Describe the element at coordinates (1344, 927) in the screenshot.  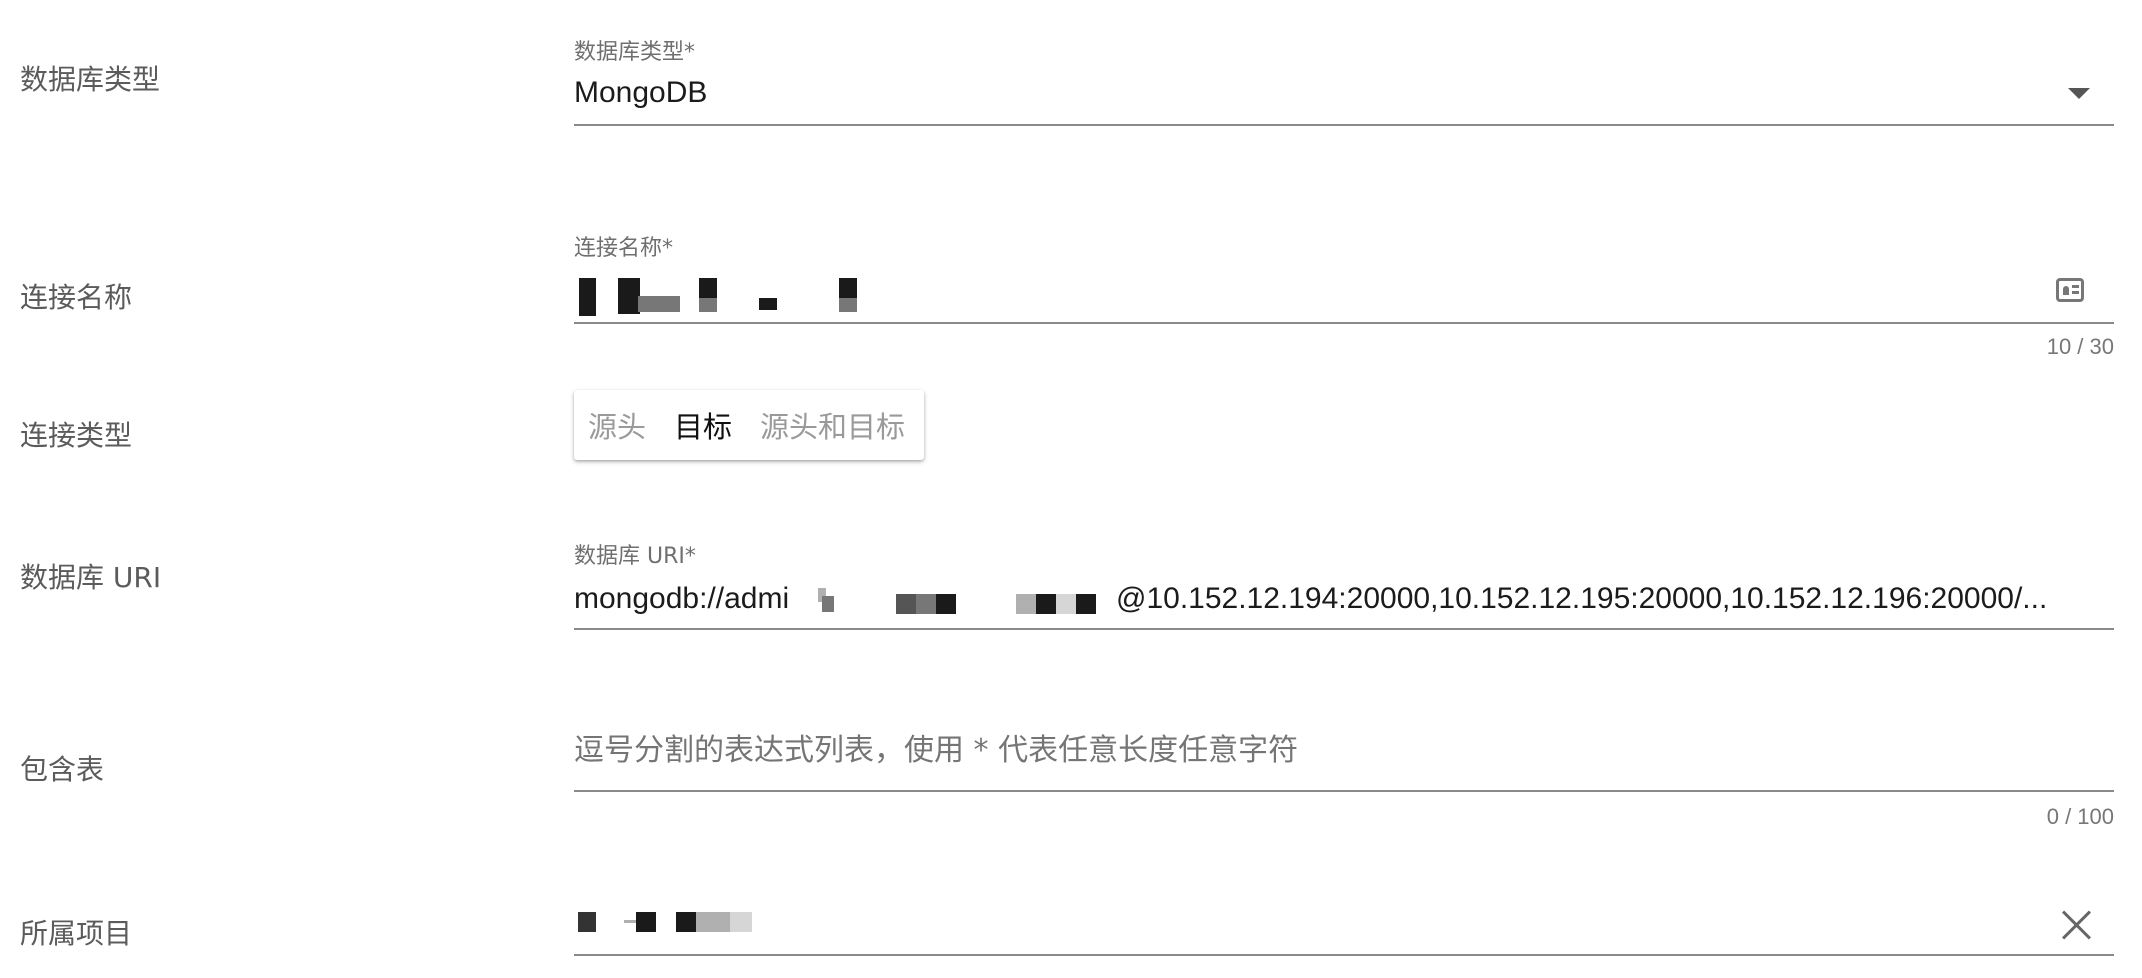
I see `project-select` at that location.